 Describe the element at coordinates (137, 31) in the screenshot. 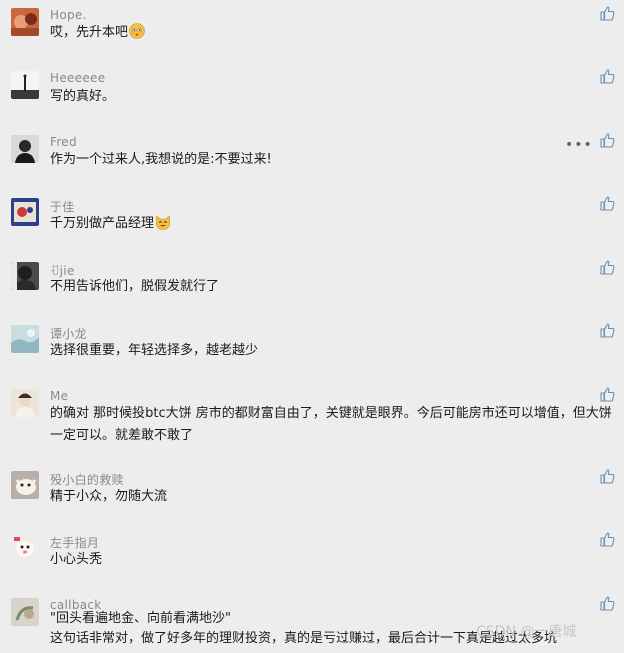

I see `flushed-face-icon` at that location.